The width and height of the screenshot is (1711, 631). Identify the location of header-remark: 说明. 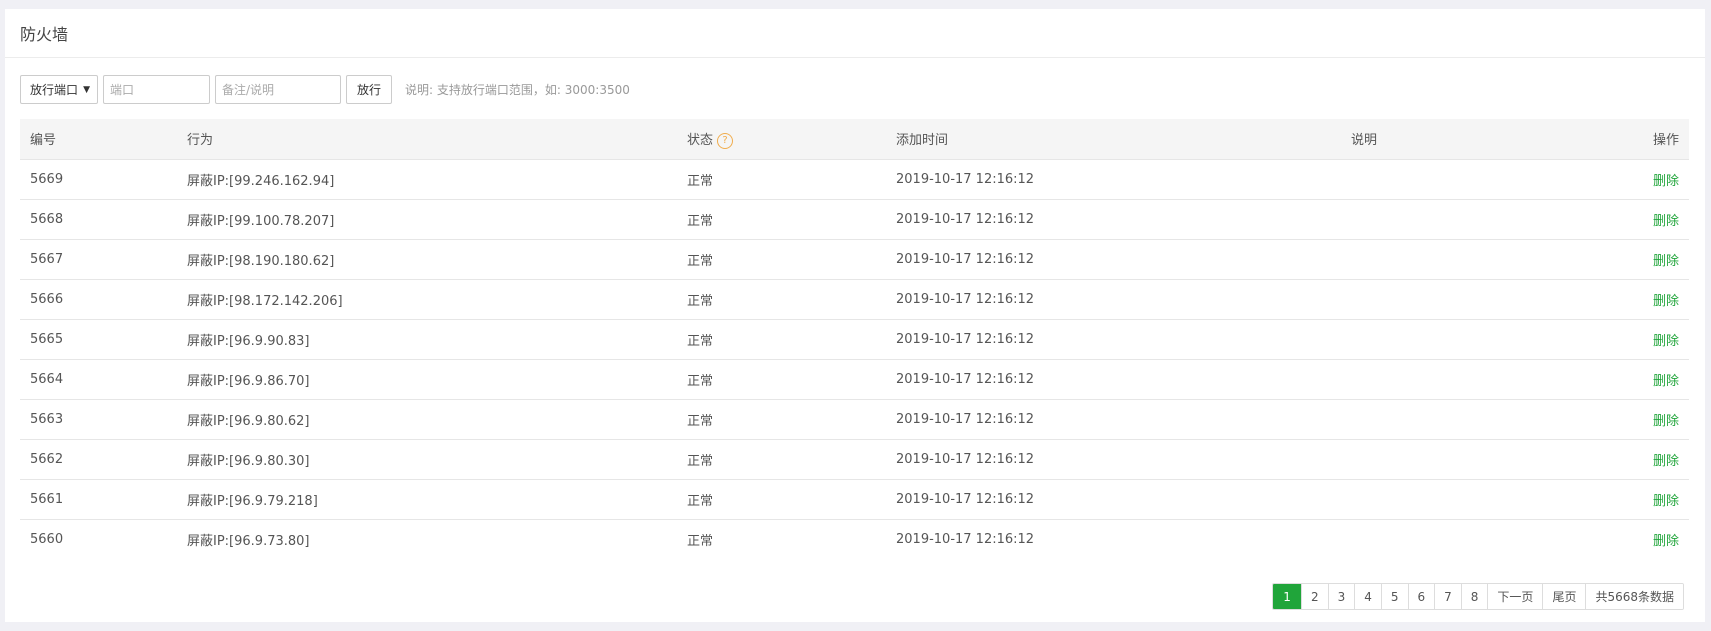
(1411, 139).